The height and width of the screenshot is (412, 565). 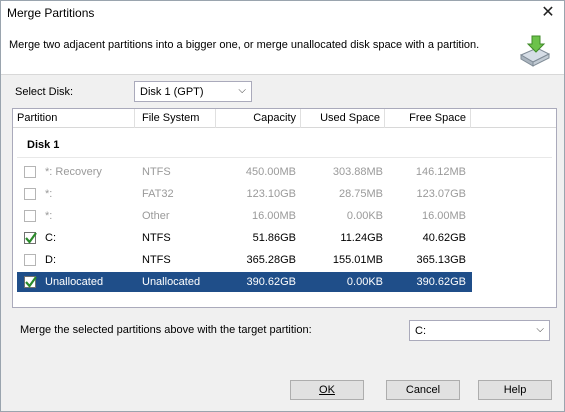 I want to click on free-space-value: 365.13GB, so click(x=441, y=260).